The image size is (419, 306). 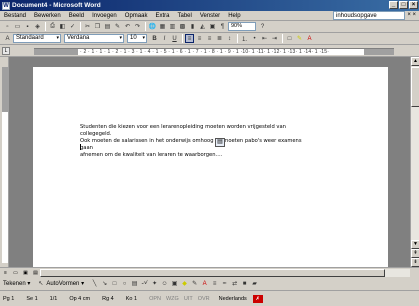 What do you see at coordinates (244, 283) in the screenshot?
I see `shadow-icon: ■` at bounding box center [244, 283].